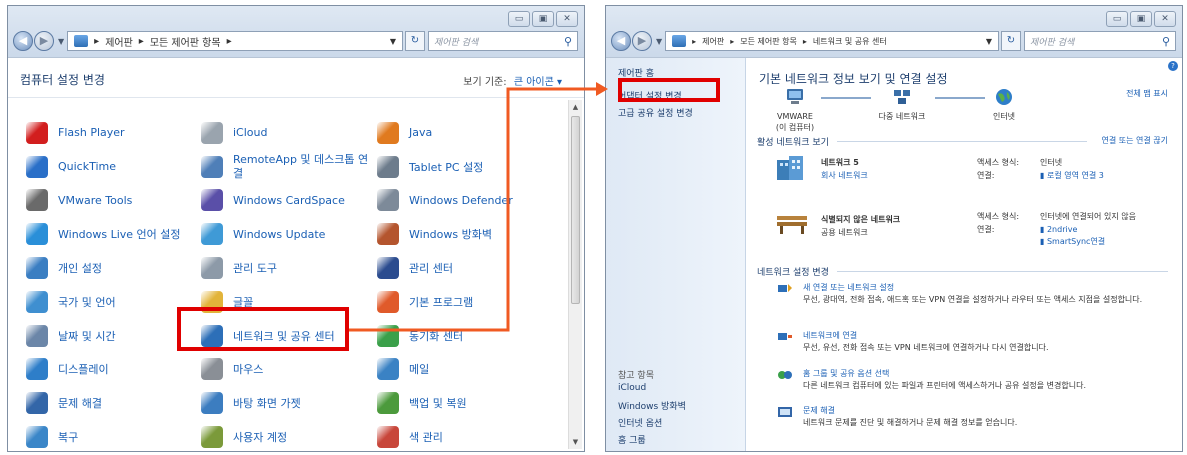 This screenshot has height=455, width=1187. What do you see at coordinates (287, 403) in the screenshot?
I see `cp-item: 바탕 화면 가젯` at bounding box center [287, 403].